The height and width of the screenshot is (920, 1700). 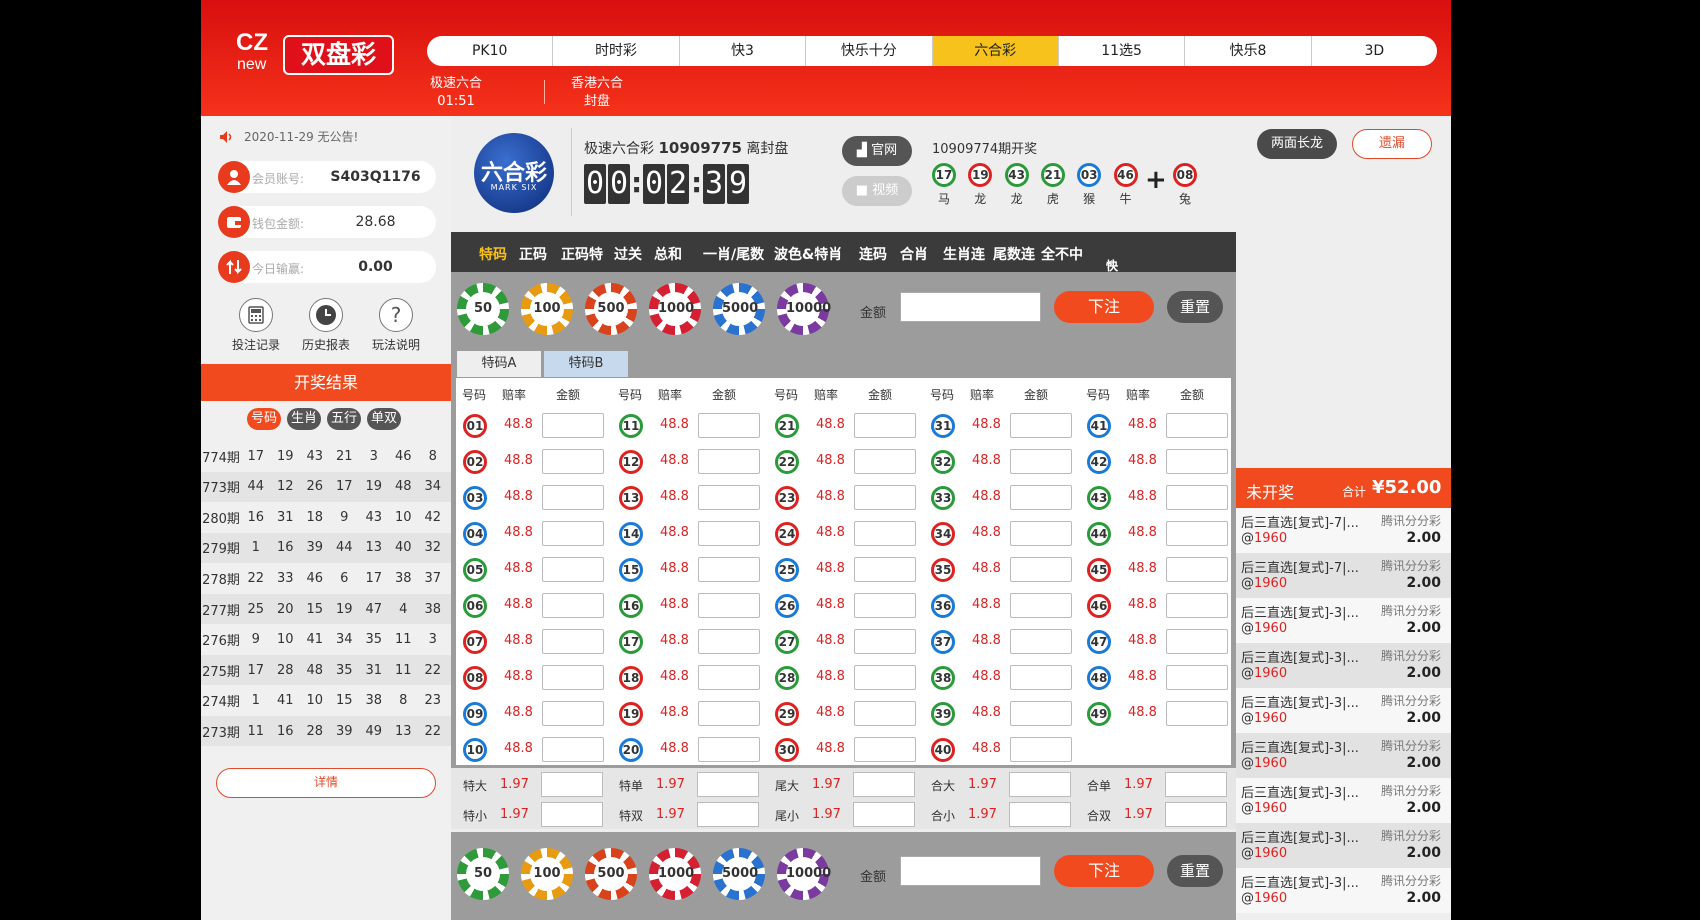 I want to click on number-ball: 10, so click(x=475, y=750).